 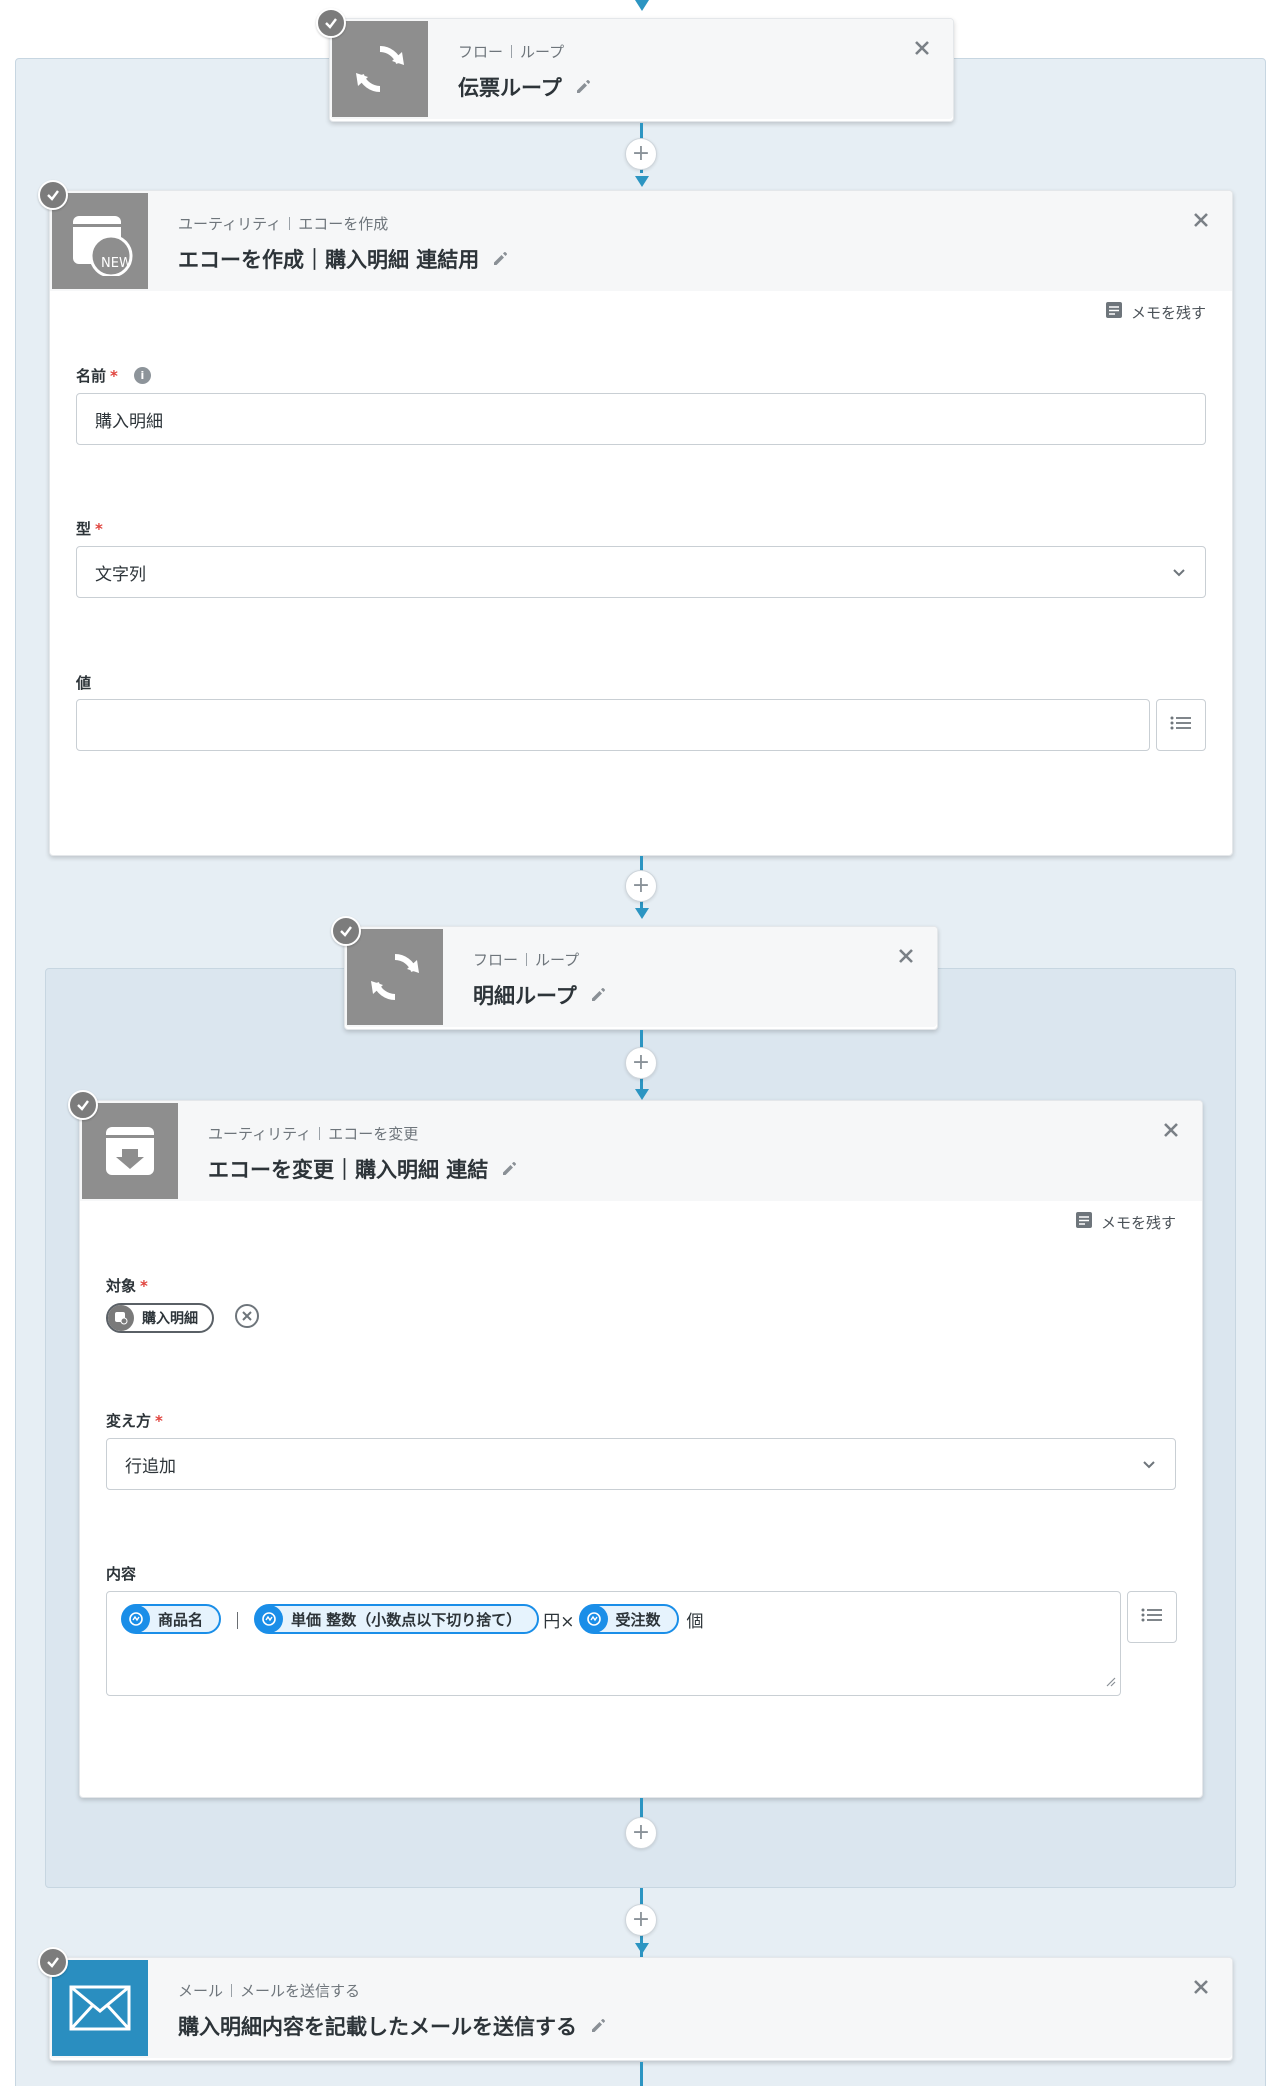 I want to click on remove-target-icon, so click(x=247, y=1318).